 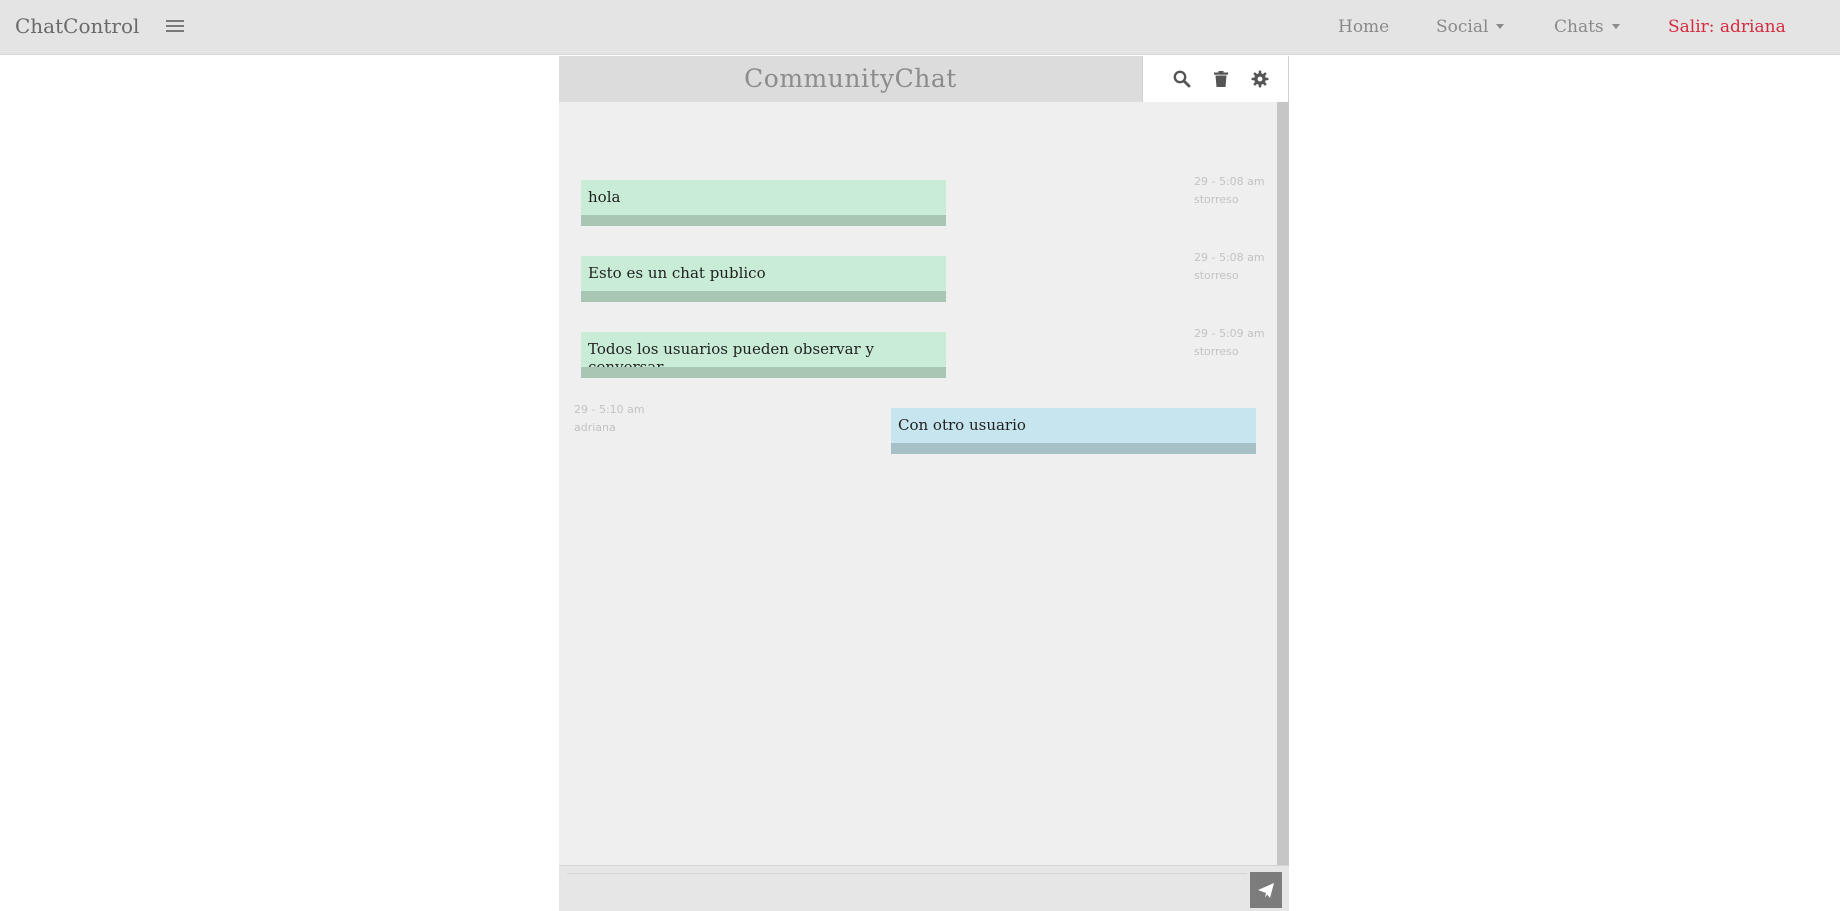 I want to click on message-bubble: Con otro usuario, so click(x=1073, y=431).